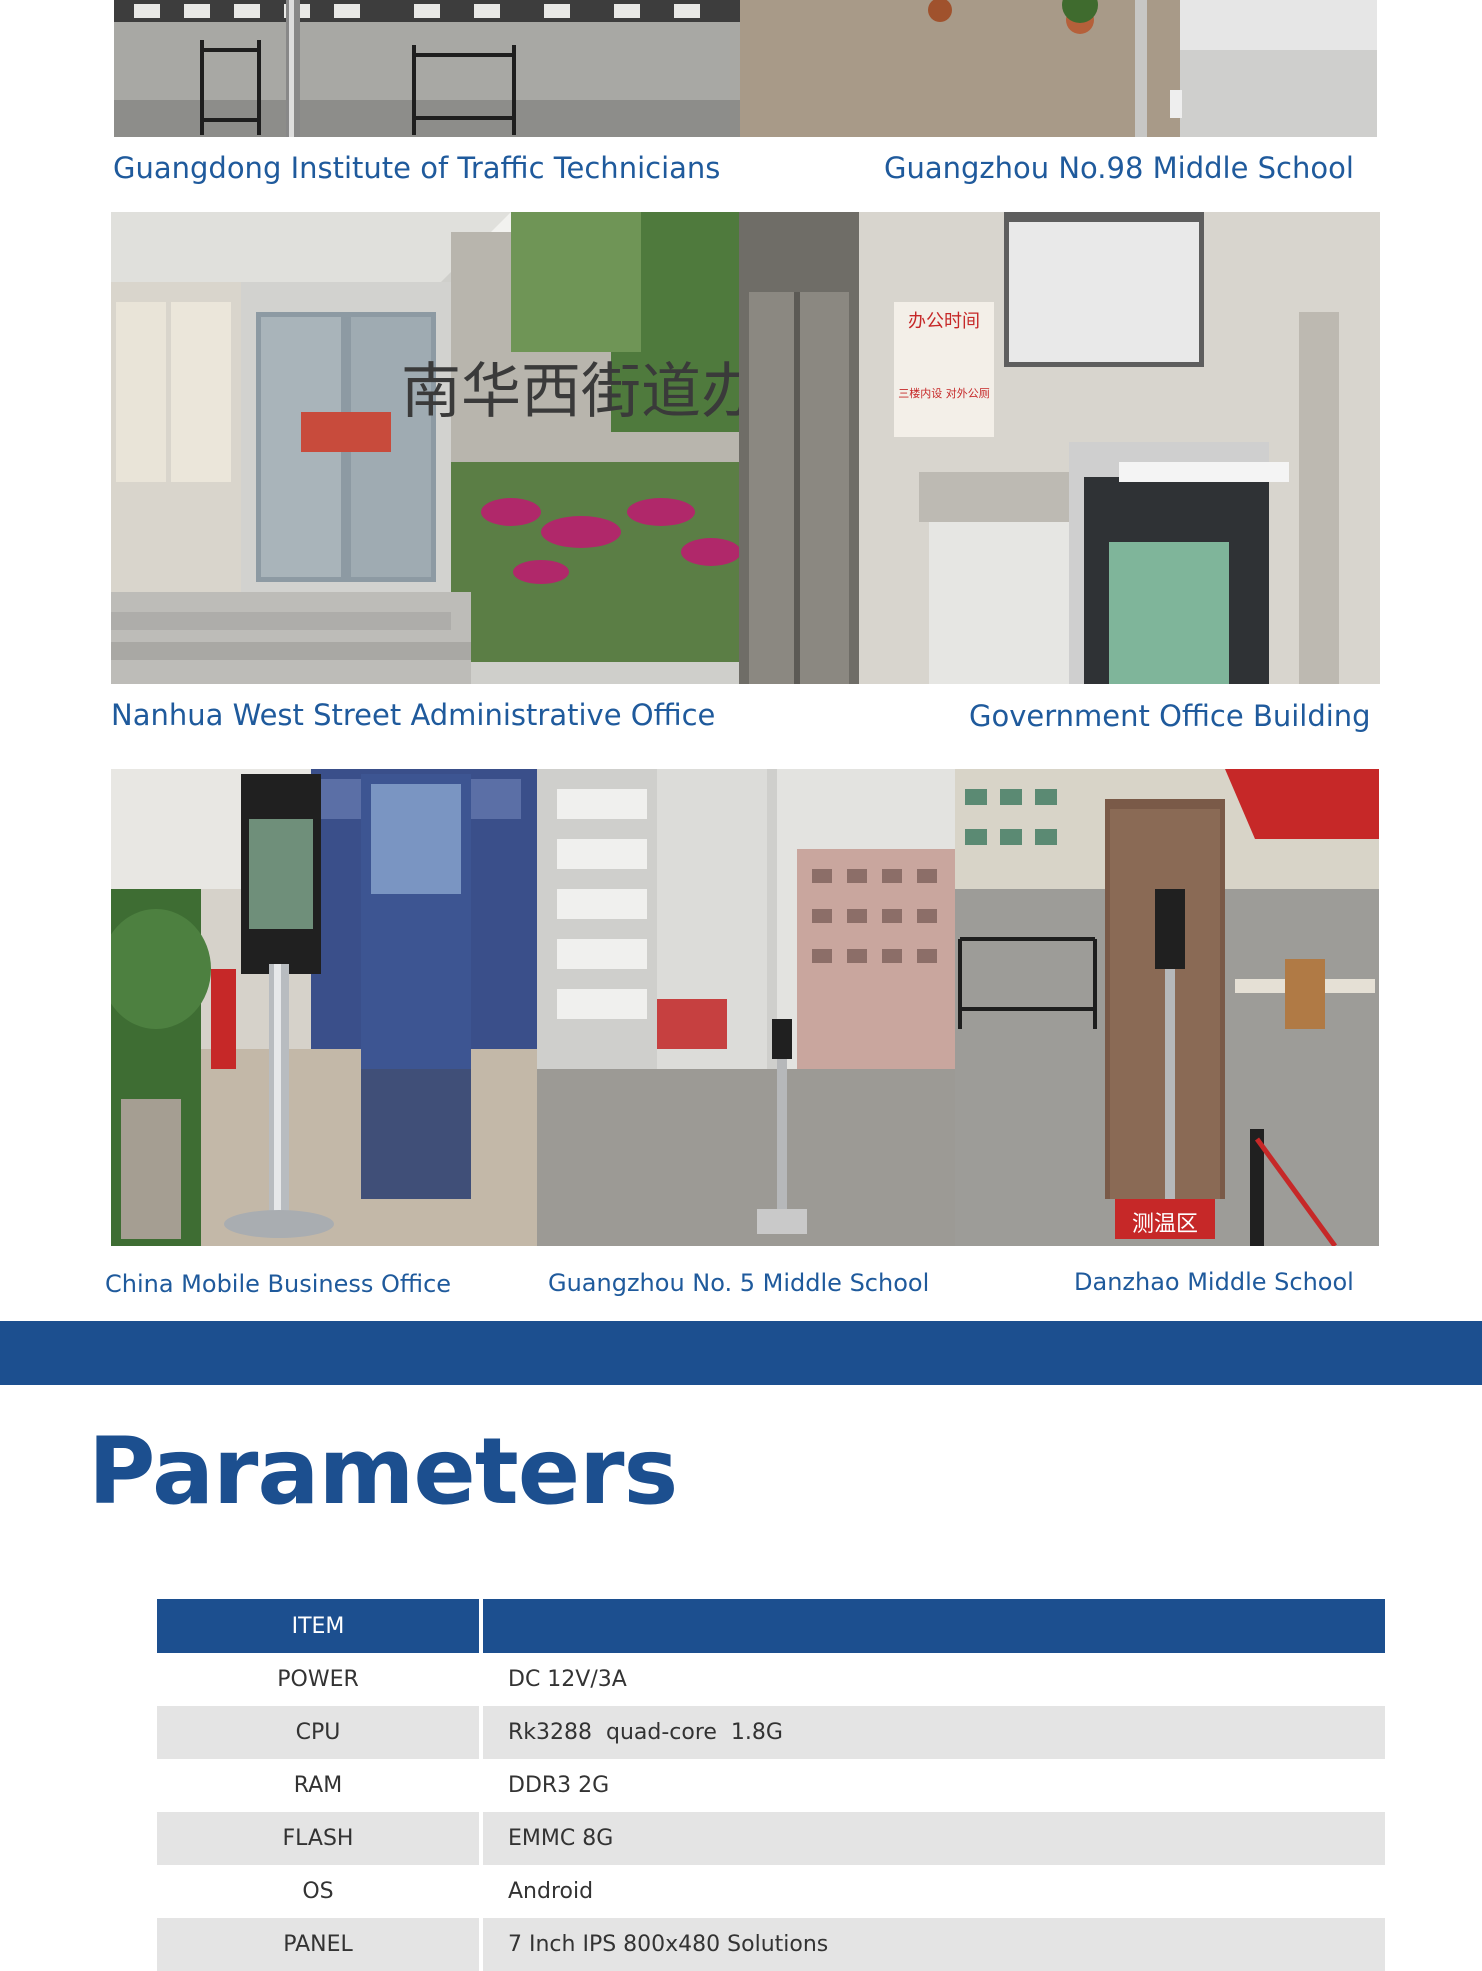  I want to click on notice-sub: 三楼内设 对外公厕, so click(944, 393).